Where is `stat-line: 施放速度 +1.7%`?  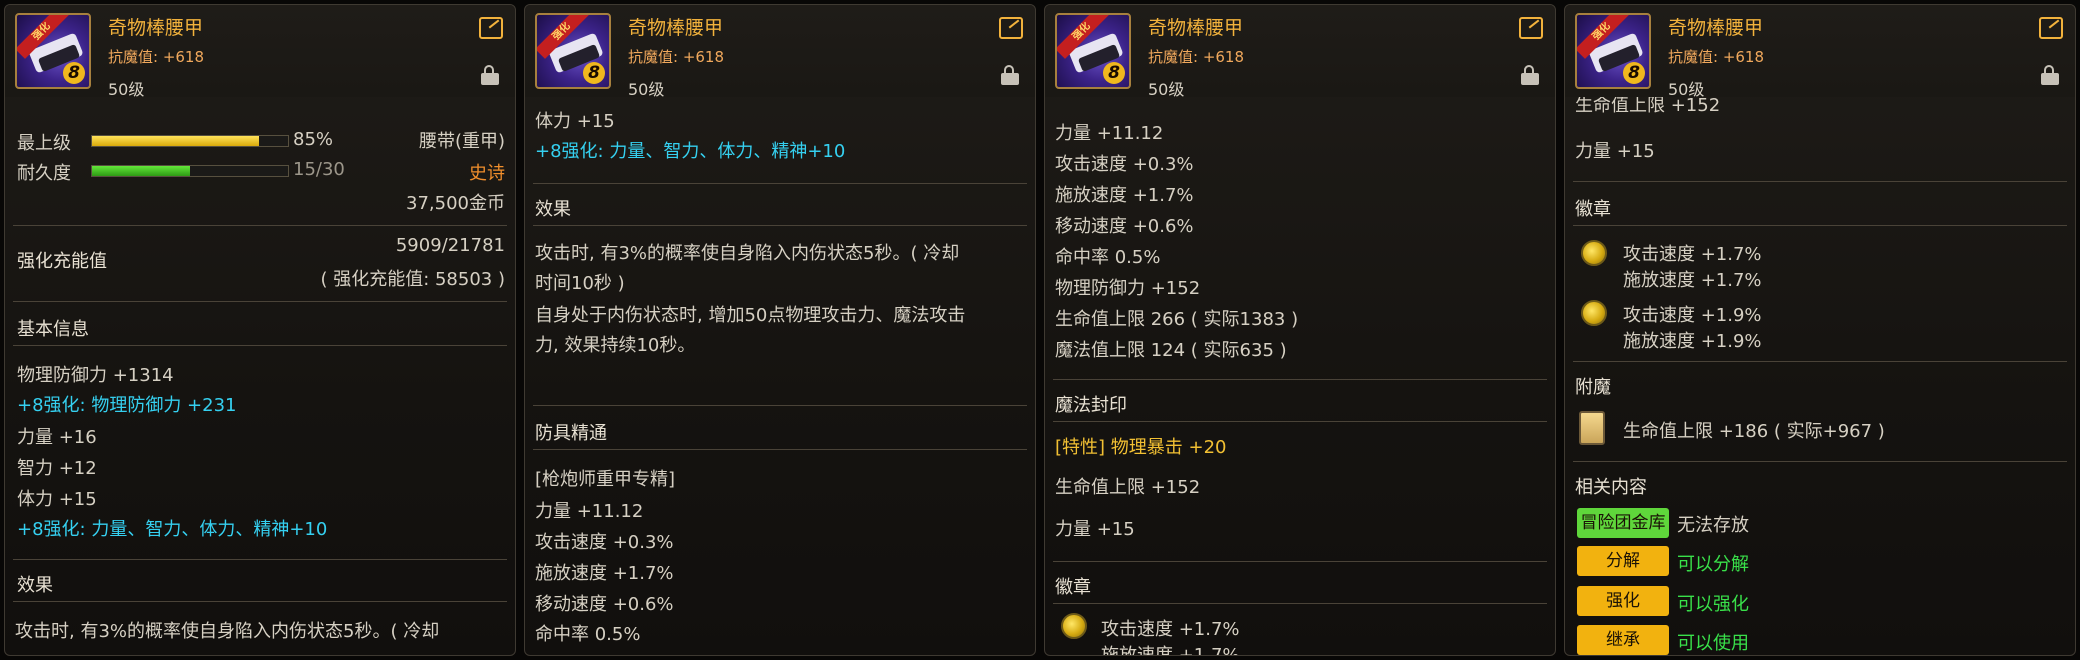 stat-line: 施放速度 +1.7% is located at coordinates (1124, 195).